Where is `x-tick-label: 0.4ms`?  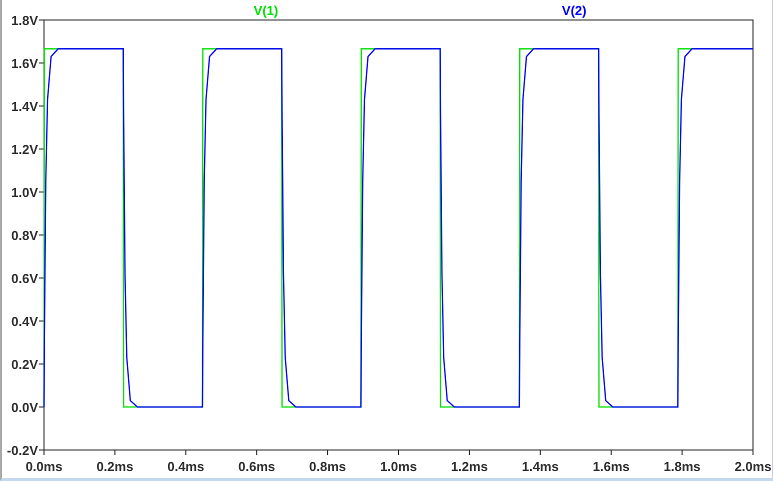
x-tick-label: 0.4ms is located at coordinates (185, 466).